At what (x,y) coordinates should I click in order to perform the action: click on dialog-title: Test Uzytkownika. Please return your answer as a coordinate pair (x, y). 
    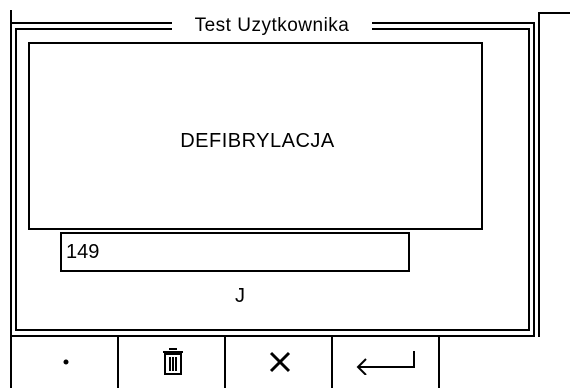
    Looking at the image, I should click on (272, 26).